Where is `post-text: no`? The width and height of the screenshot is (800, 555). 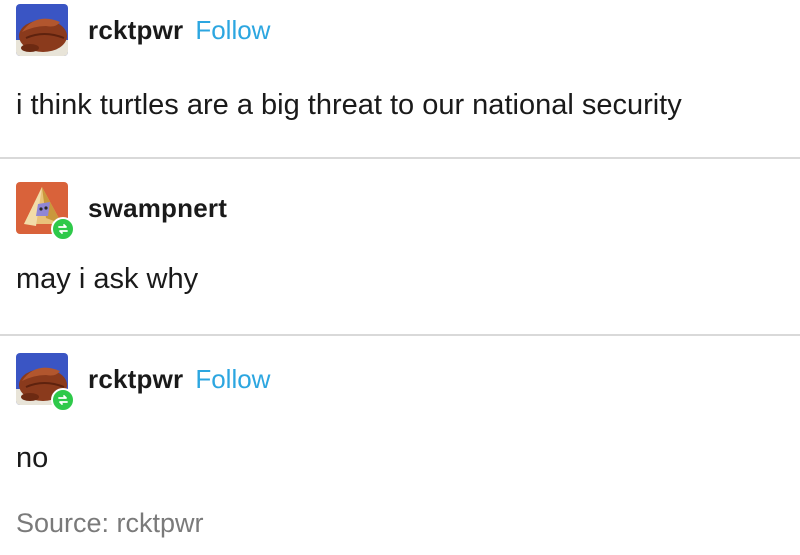 post-text: no is located at coordinates (32, 458).